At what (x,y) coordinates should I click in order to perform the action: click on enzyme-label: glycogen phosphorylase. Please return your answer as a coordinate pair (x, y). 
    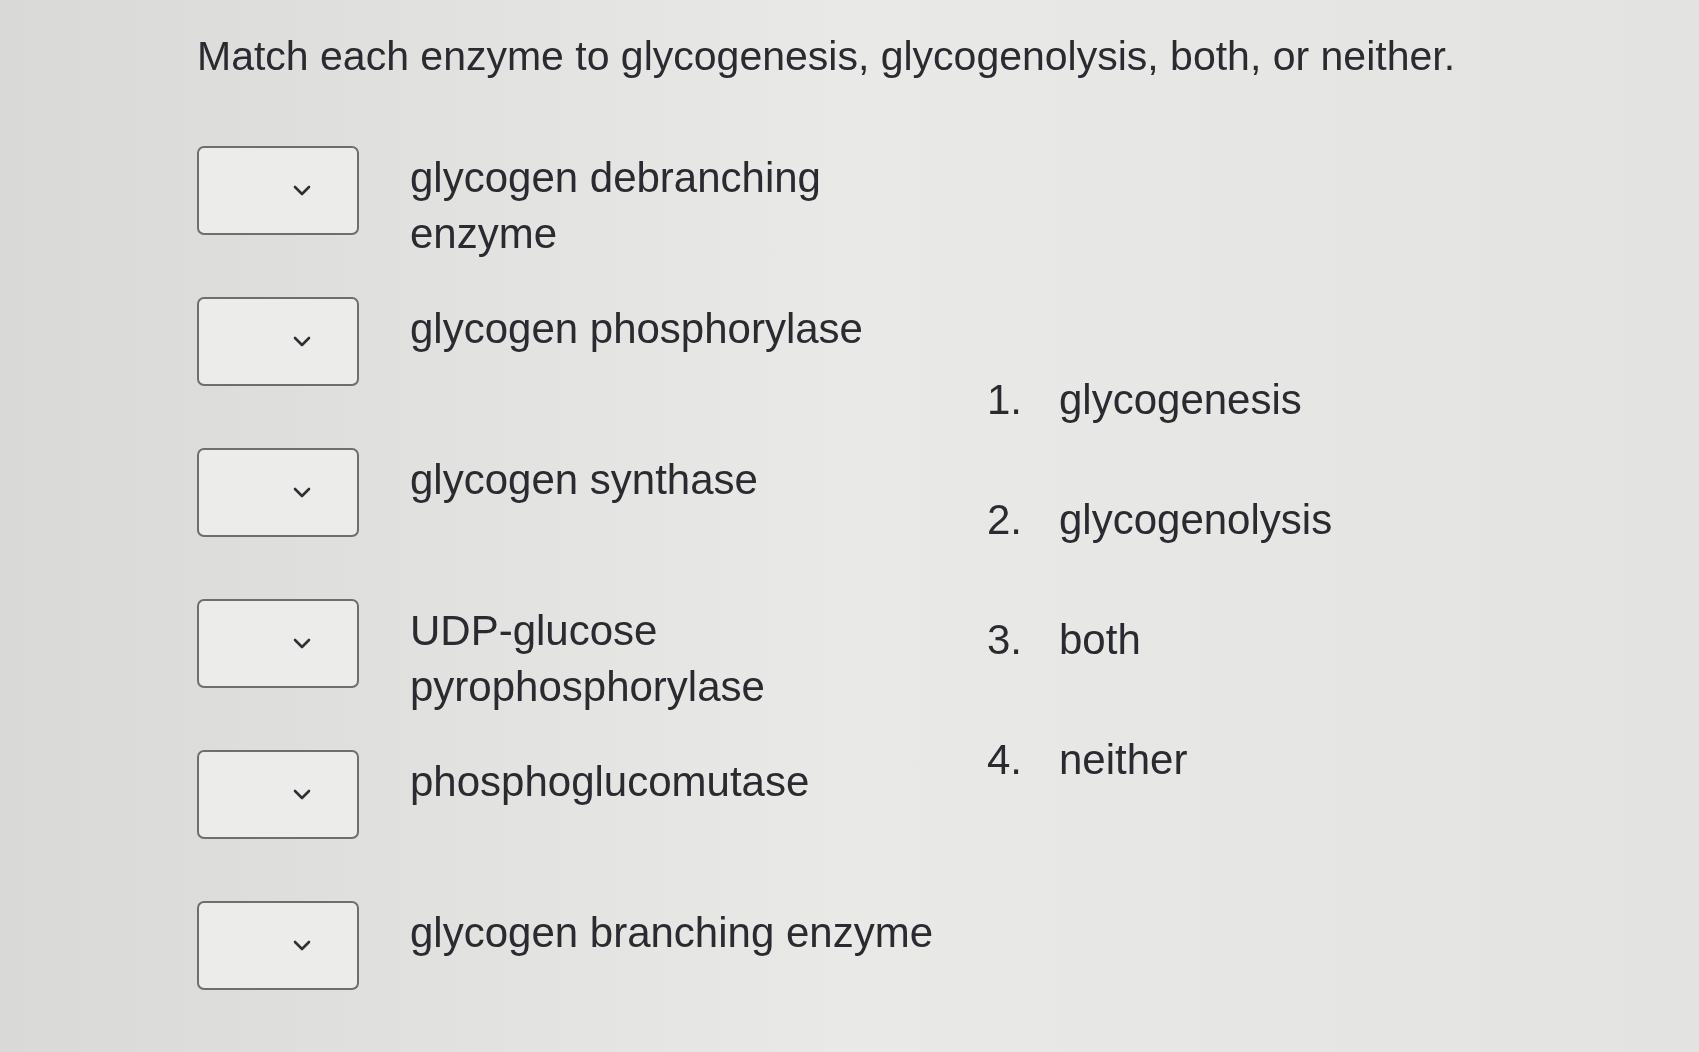
    Looking at the image, I should click on (637, 329).